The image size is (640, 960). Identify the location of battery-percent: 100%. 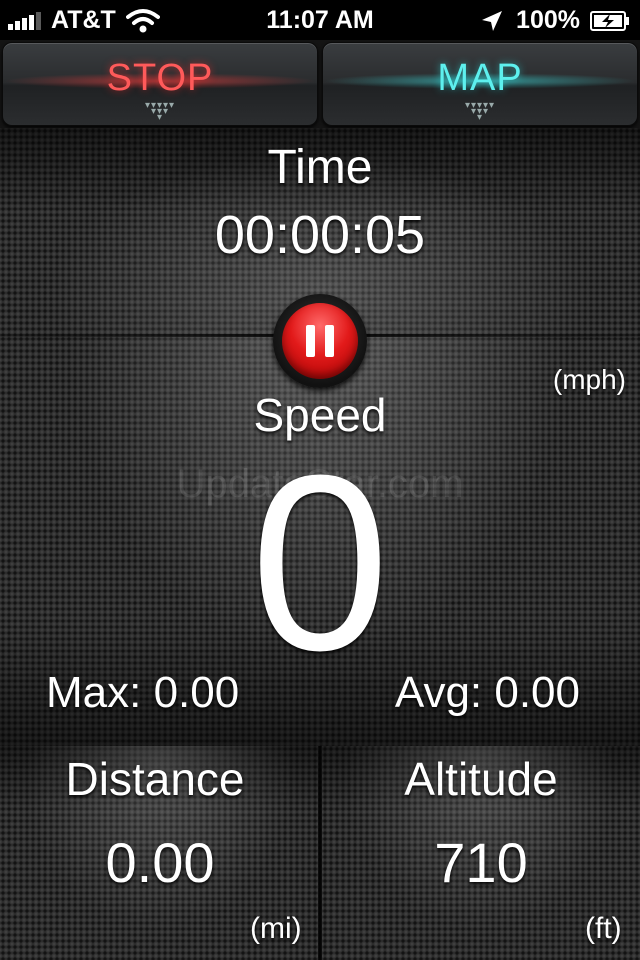
(548, 20).